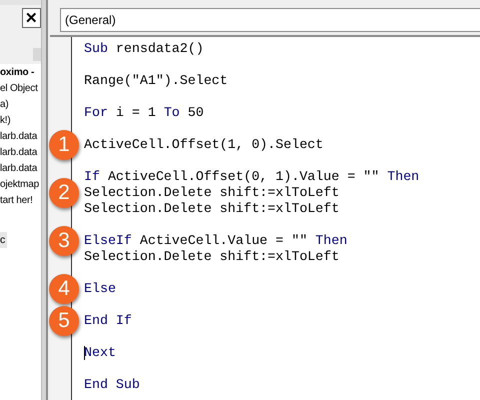 The width and height of the screenshot is (480, 400). What do you see at coordinates (144, 48) in the screenshot?
I see `code-line: Sub rensdata2()` at bounding box center [144, 48].